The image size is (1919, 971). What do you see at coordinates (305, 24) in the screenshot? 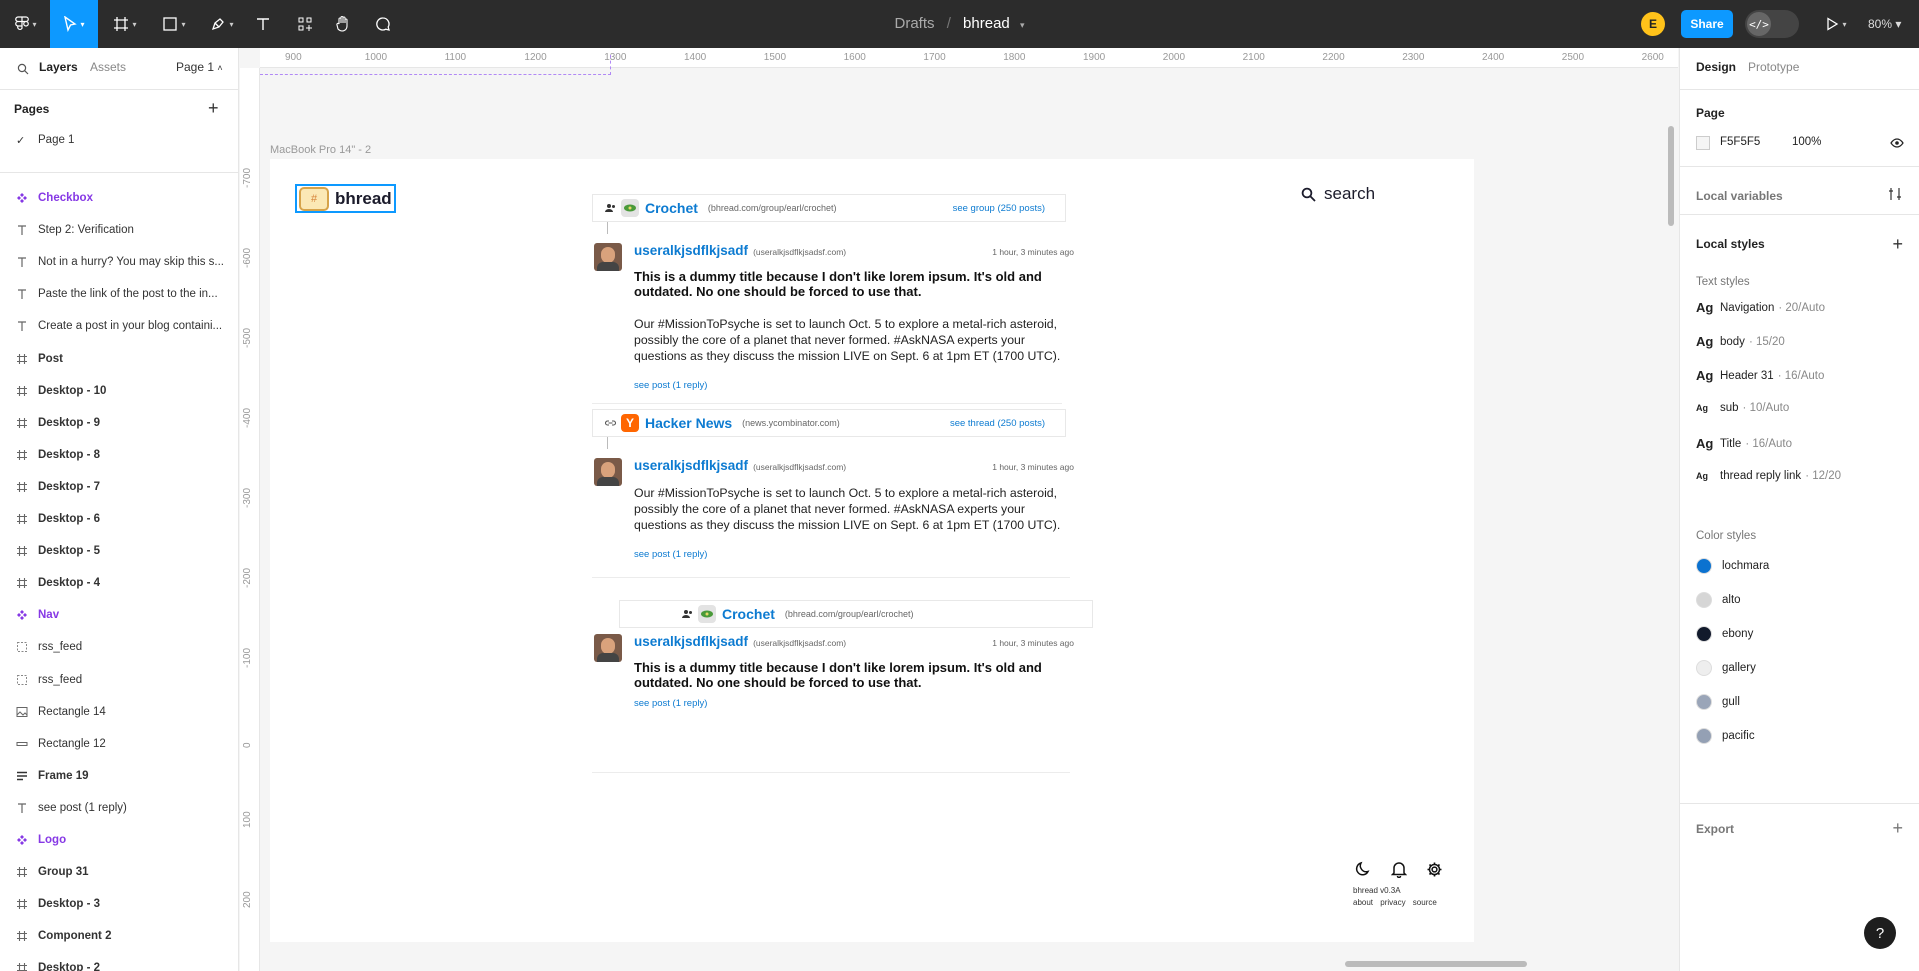
I see `resources-button` at bounding box center [305, 24].